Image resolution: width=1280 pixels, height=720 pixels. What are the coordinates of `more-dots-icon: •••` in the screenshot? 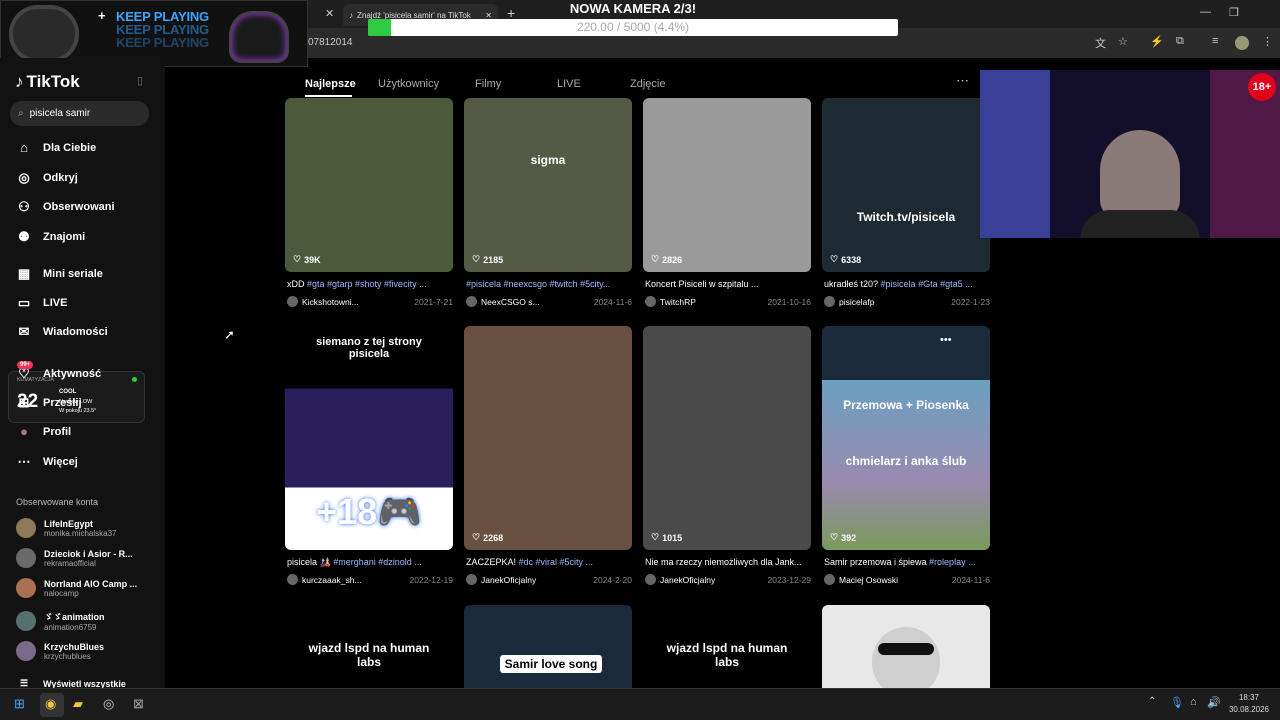 It's located at (946, 340).